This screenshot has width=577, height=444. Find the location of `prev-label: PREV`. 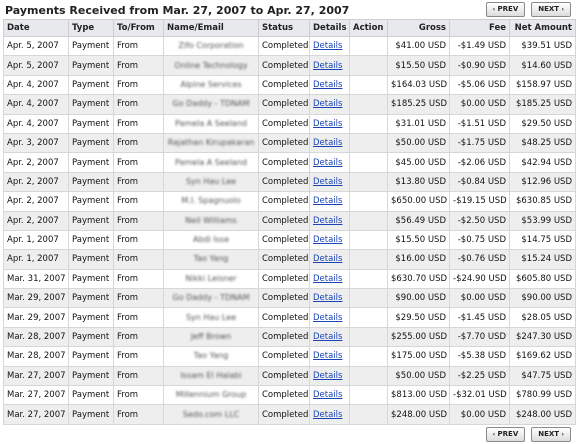

prev-label: PREV is located at coordinates (508, 434).